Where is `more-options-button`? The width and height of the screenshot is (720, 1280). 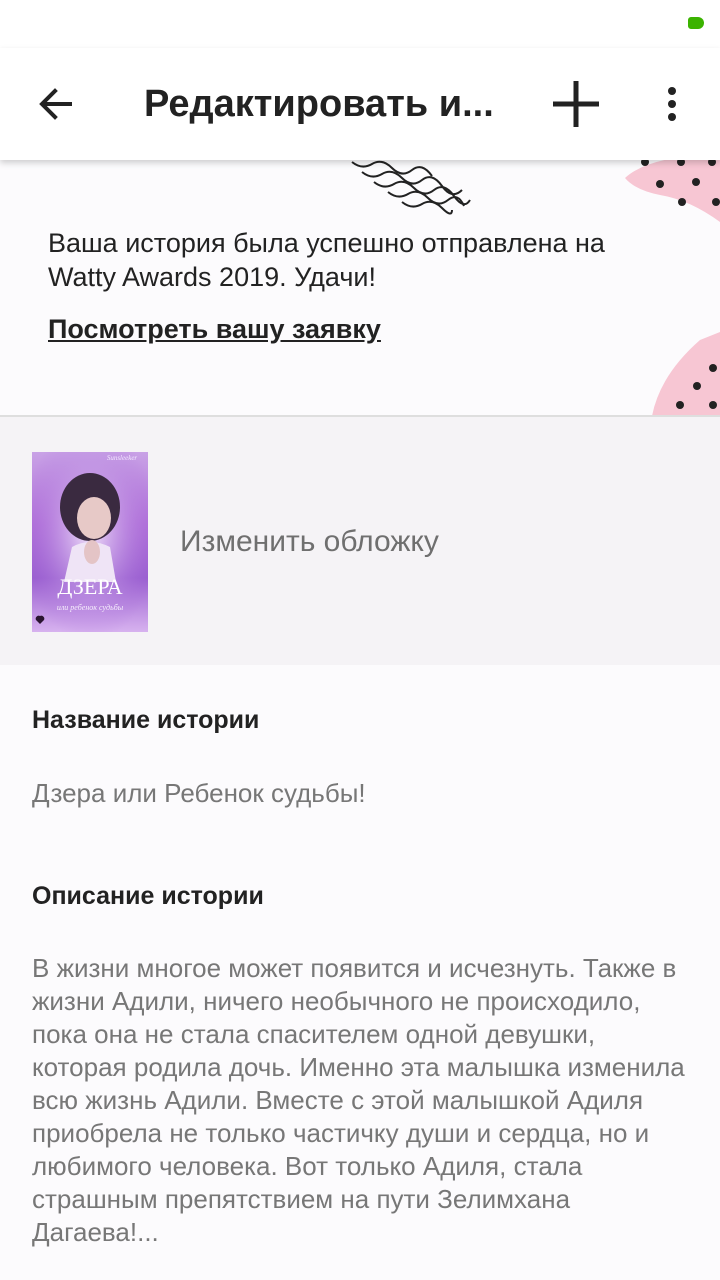
more-options-button is located at coordinates (672, 104).